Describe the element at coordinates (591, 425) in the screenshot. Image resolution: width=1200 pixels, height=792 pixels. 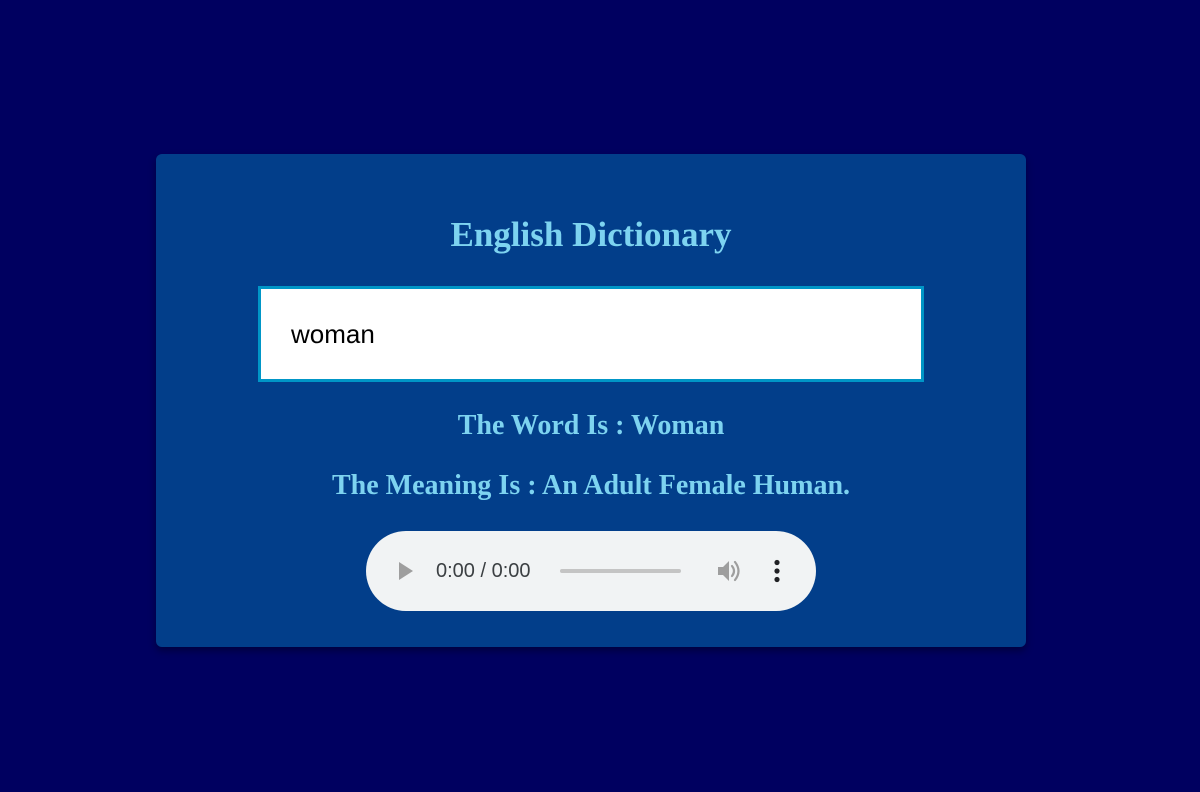
I see `word-result: The Word Is : Woman` at that location.